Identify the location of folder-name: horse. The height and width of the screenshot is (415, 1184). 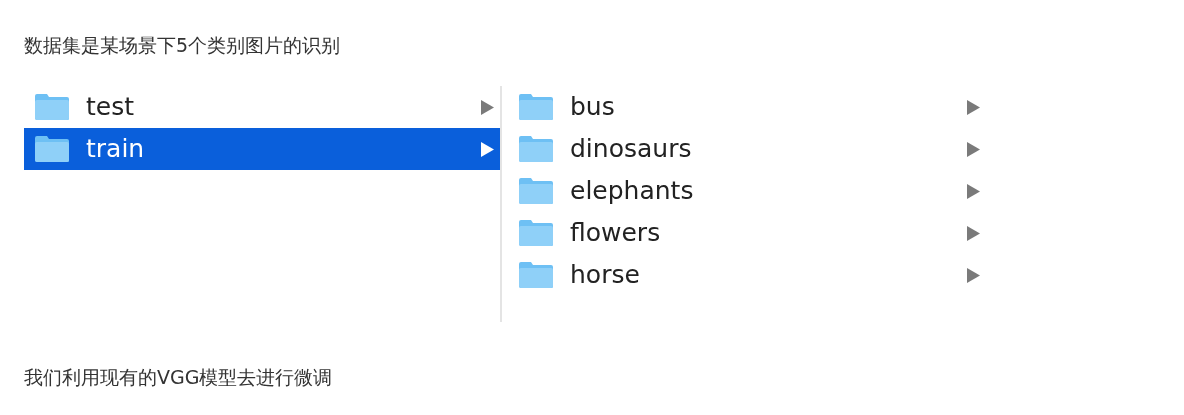
(605, 275).